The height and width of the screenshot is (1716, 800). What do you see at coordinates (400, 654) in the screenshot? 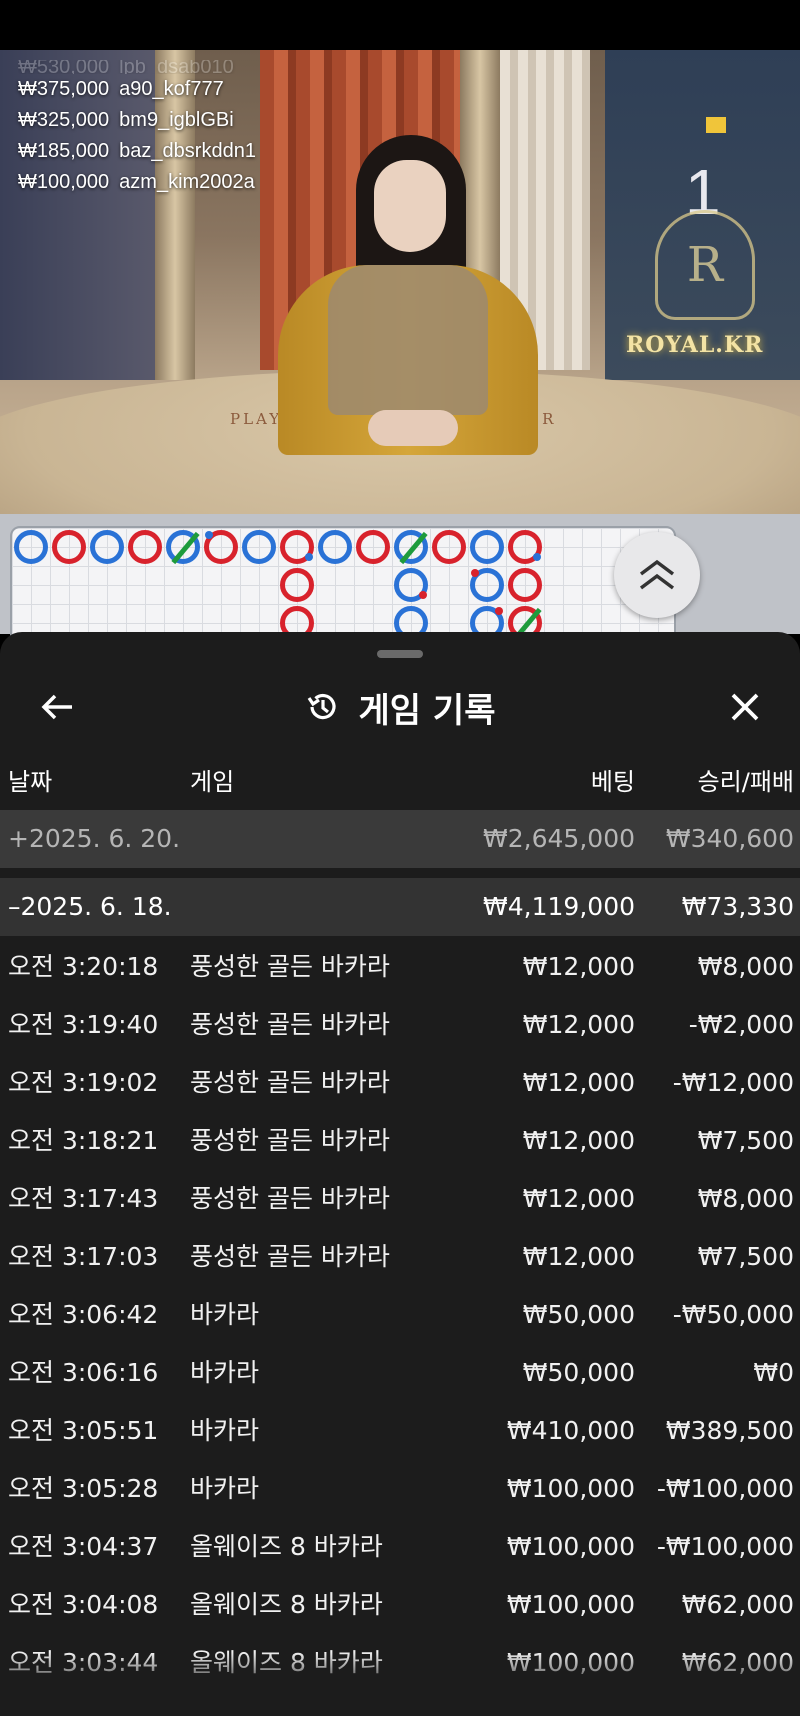
I see `sheet-drag-handle` at bounding box center [400, 654].